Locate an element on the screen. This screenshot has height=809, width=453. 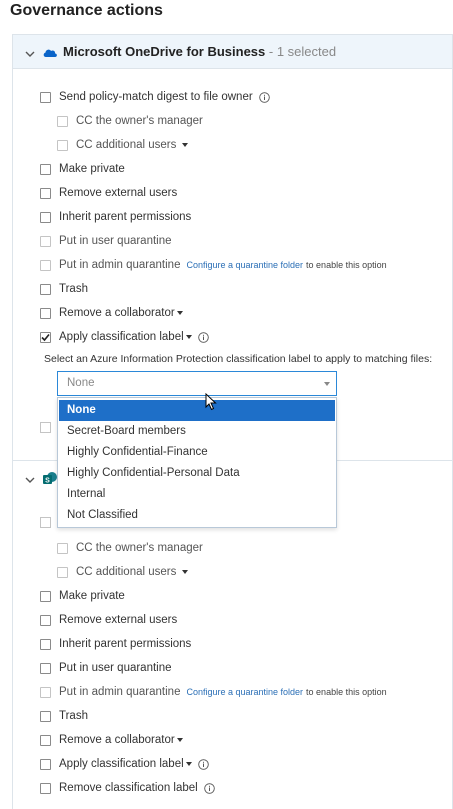
page-title: Governance actions is located at coordinates (86, 10).